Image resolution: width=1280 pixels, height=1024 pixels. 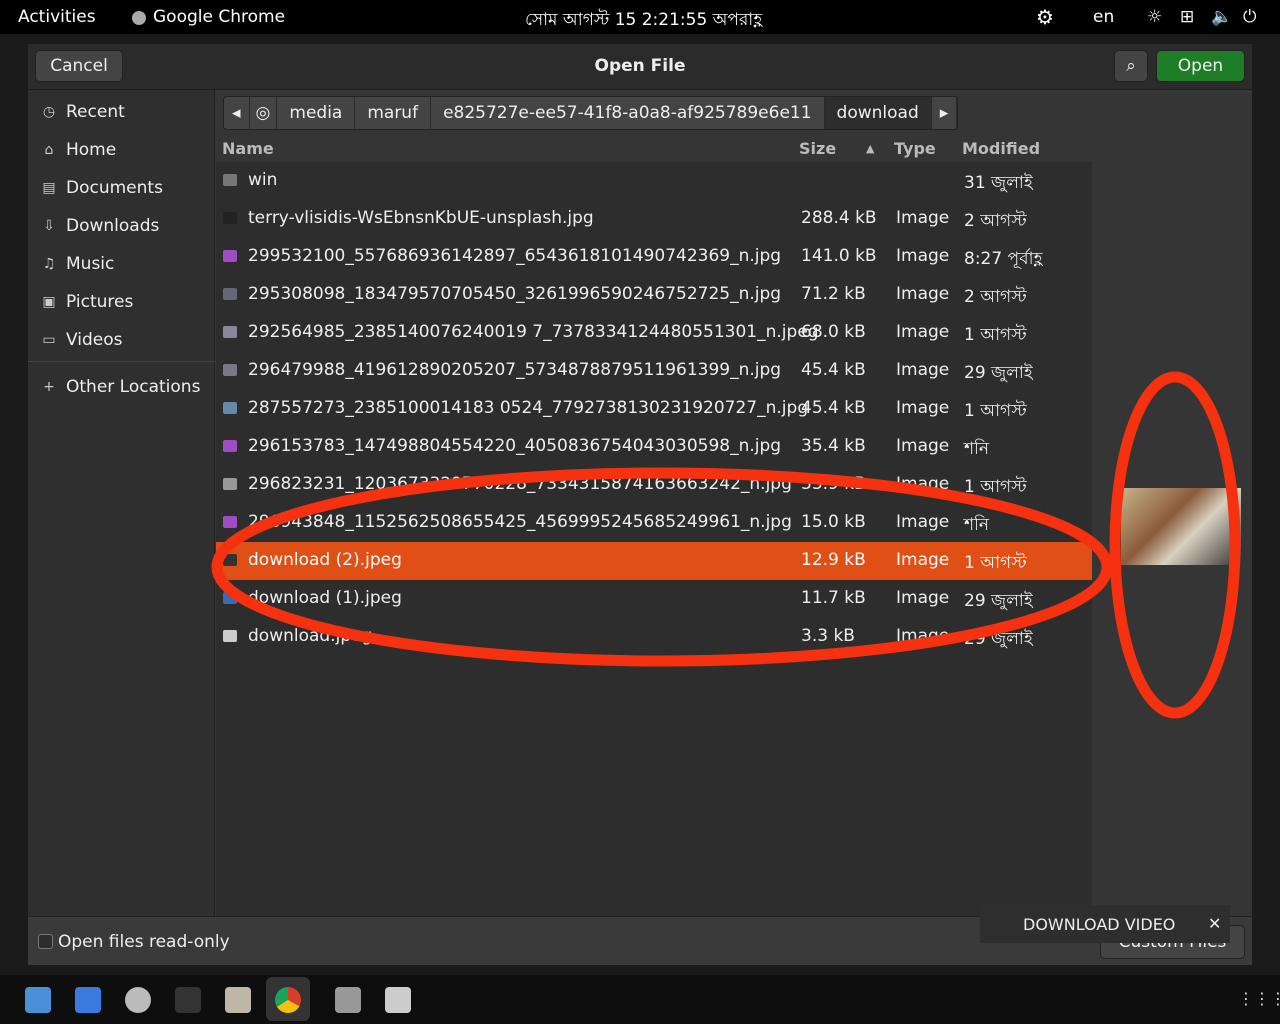 I want to click on annotation-ellipse-preview, so click(x=1175, y=545).